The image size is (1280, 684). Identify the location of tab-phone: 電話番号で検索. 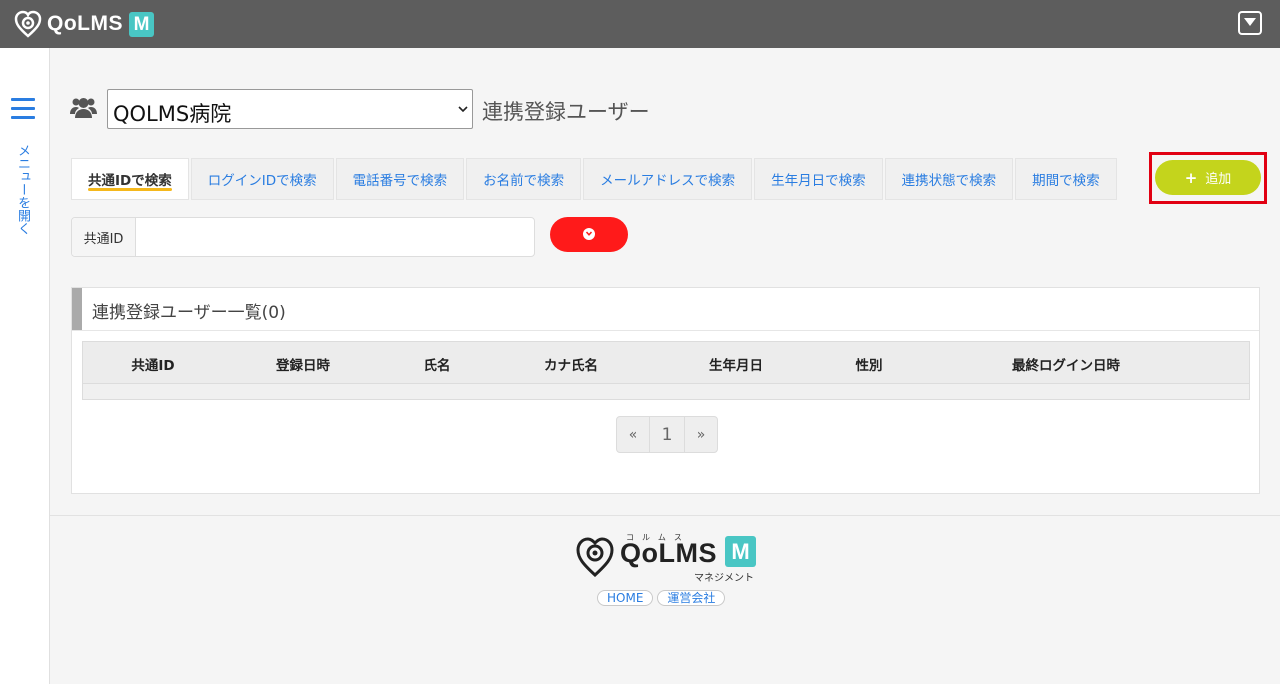
(400, 179).